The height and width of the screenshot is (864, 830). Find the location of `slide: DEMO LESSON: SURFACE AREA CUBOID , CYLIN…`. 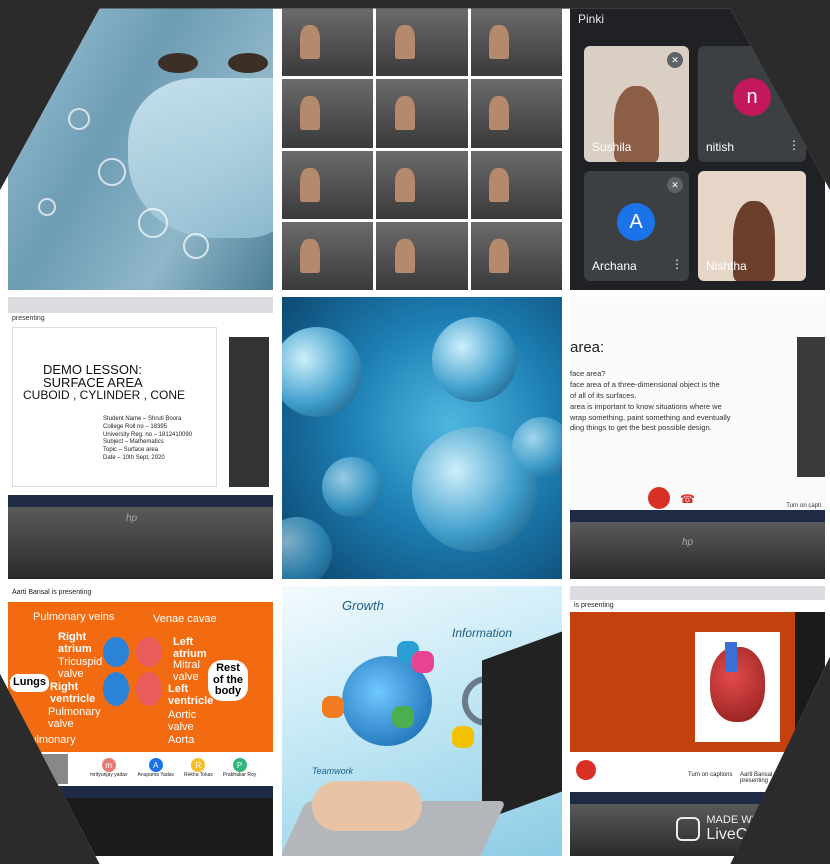

slide: DEMO LESSON: SURFACE AREA CUBOID , CYLIN… is located at coordinates (114, 407).